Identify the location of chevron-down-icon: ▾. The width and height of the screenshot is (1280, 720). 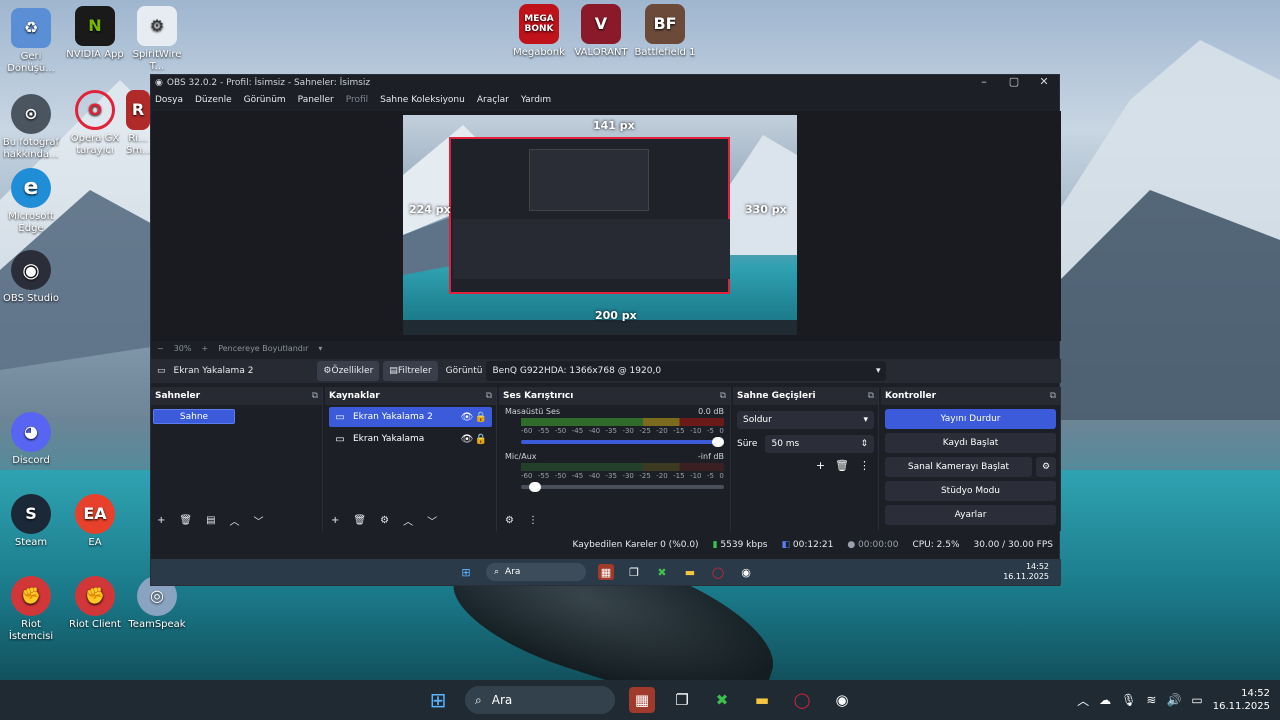
(320, 348).